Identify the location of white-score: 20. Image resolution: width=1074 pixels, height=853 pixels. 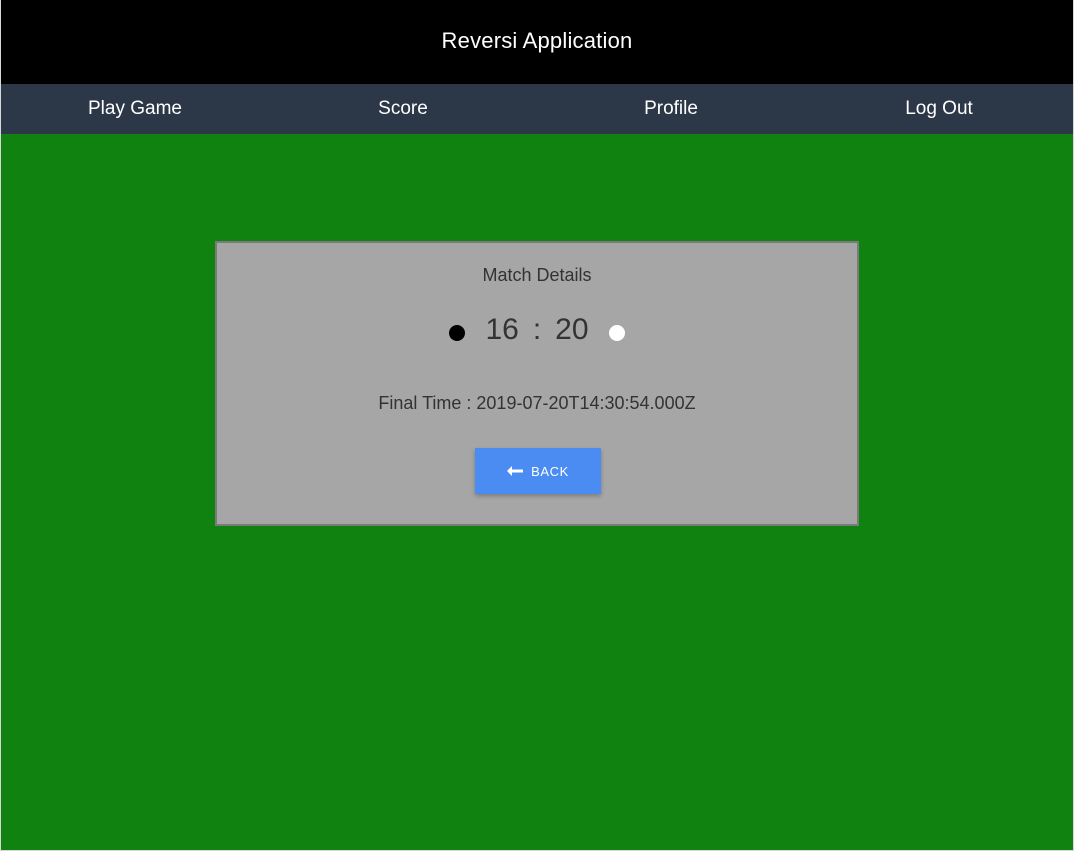
(572, 329).